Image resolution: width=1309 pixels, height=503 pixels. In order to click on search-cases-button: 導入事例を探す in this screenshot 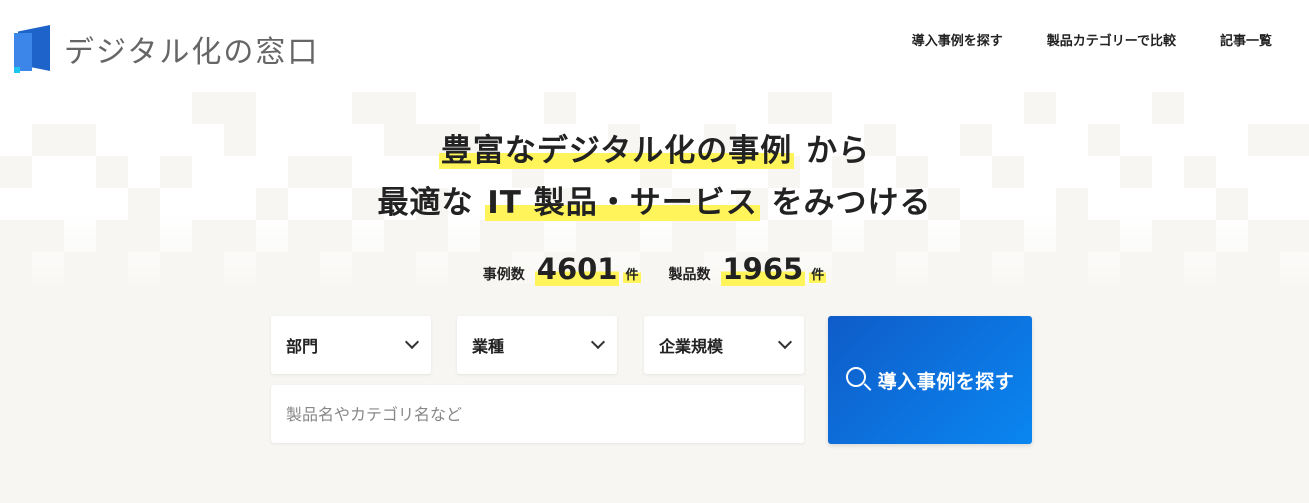, I will do `click(930, 380)`.